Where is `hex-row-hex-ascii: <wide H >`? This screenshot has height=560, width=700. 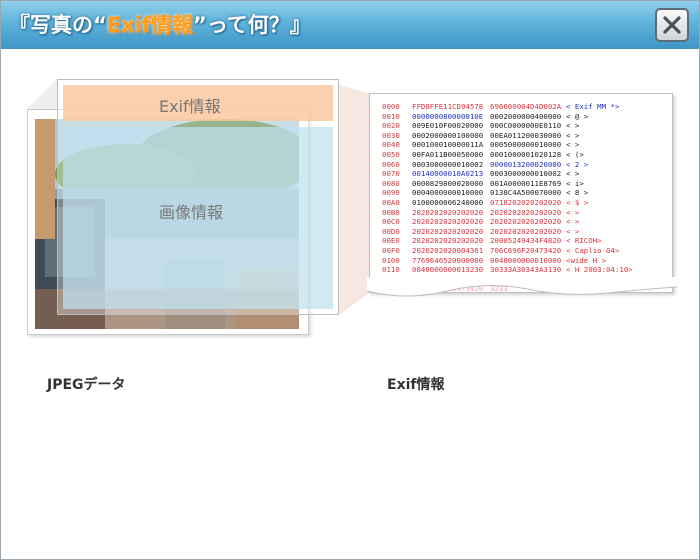
hex-row-hex-ascii: <wide H > is located at coordinates (586, 260).